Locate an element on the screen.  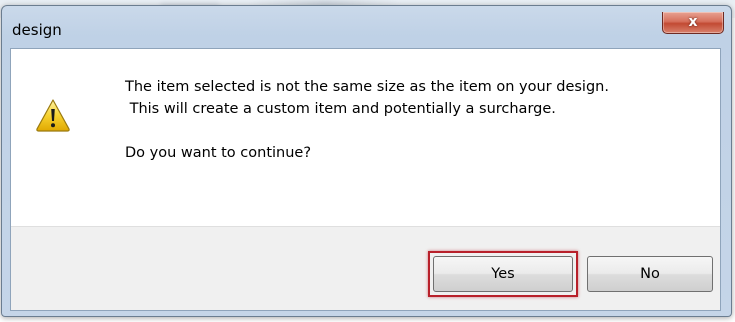
no-button: No is located at coordinates (650, 274).